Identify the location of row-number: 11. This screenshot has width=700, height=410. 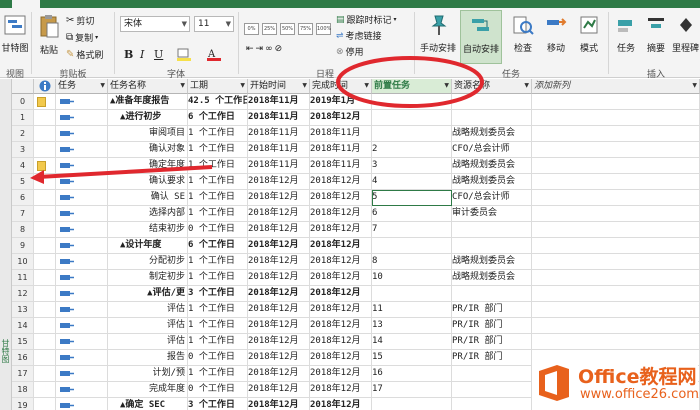
(23, 278).